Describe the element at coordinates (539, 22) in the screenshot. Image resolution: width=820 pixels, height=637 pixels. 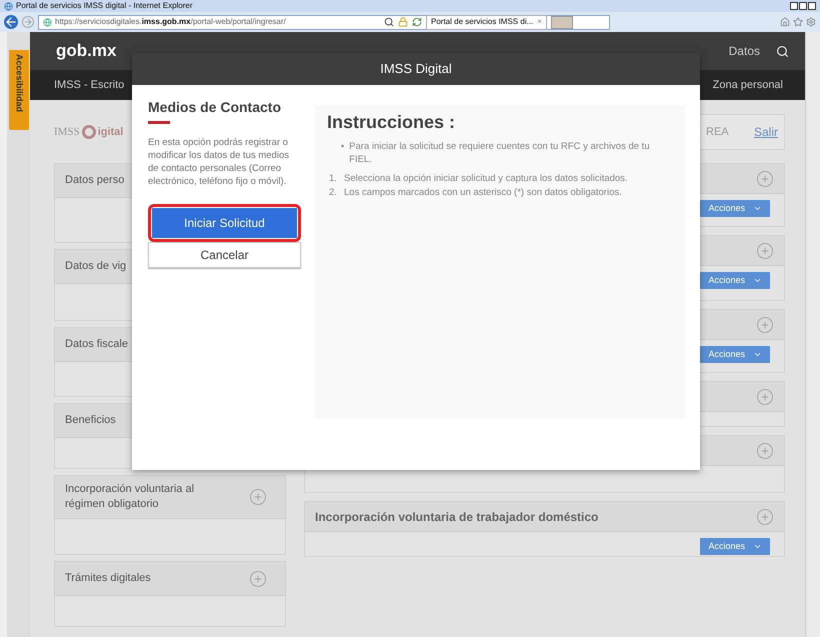
I see `tab-close: ×` at that location.